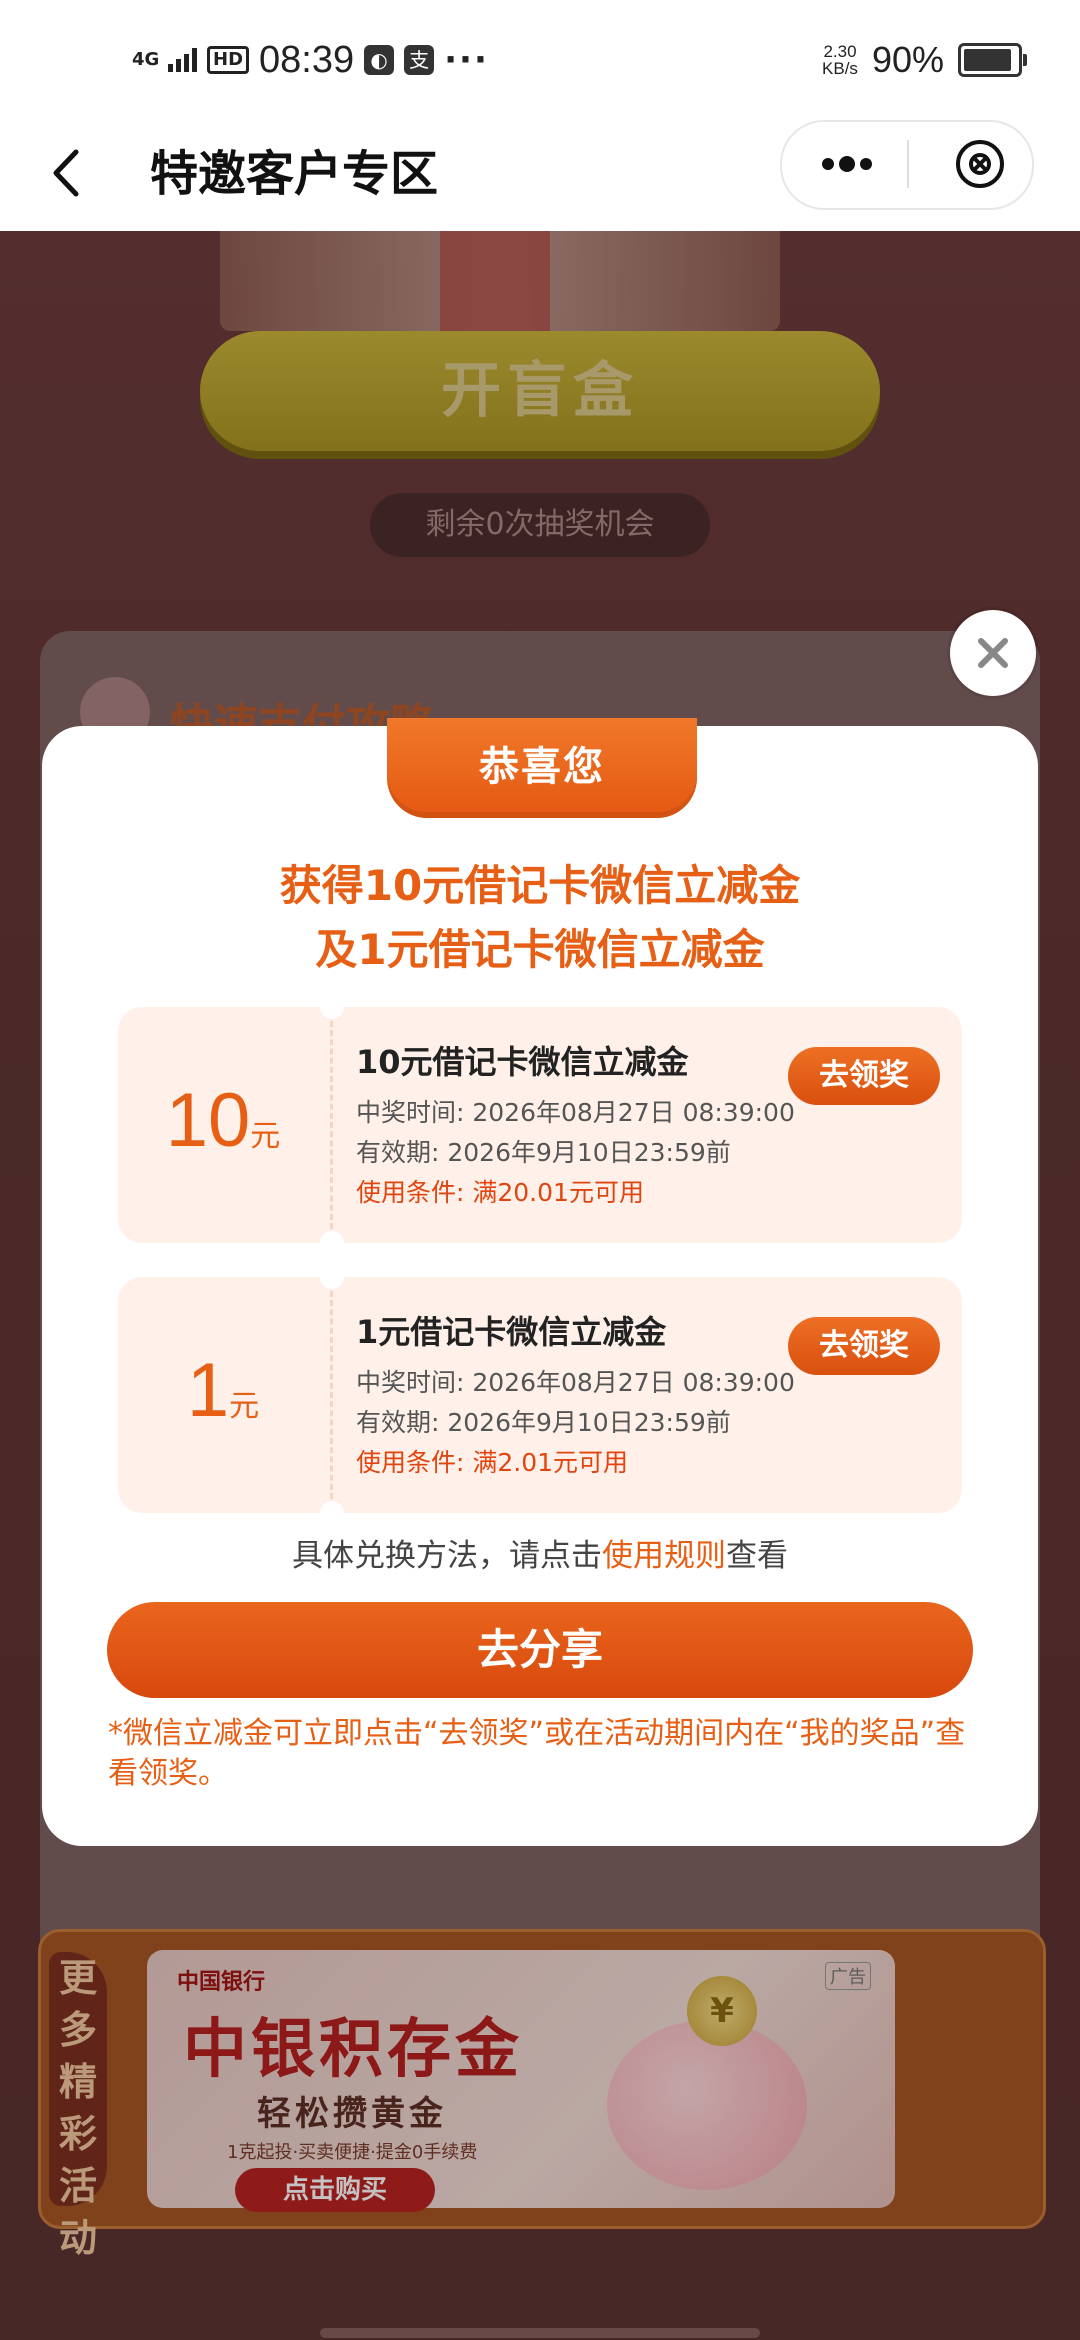  I want to click on redeem-instructions: 具体兑换方法，请点击使用规则查看, so click(540, 1552).